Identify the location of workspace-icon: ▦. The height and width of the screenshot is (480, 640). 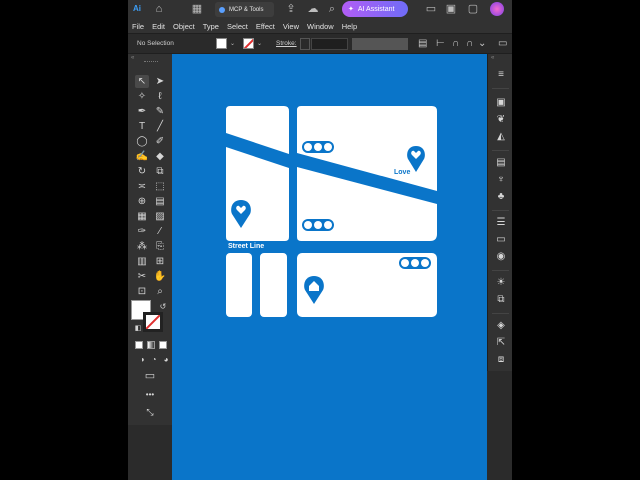
(197, 9).